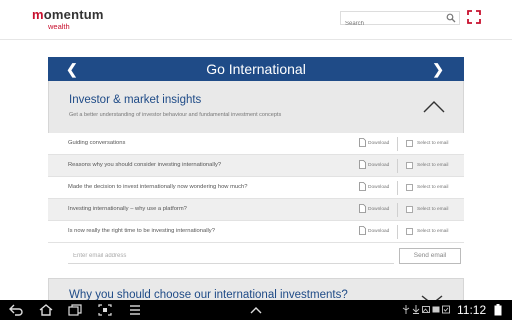 The height and width of the screenshot is (320, 512). I want to click on section-title: Investor & market insights, so click(135, 100).